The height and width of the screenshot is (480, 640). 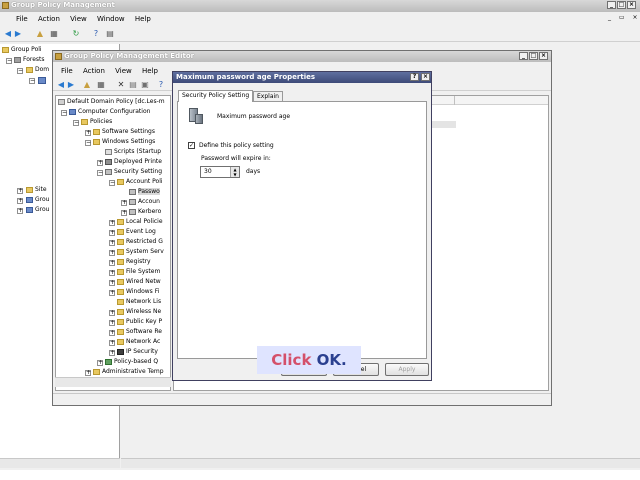 What do you see at coordinates (9, 61) in the screenshot?
I see `gpm-forests-expander: −` at bounding box center [9, 61].